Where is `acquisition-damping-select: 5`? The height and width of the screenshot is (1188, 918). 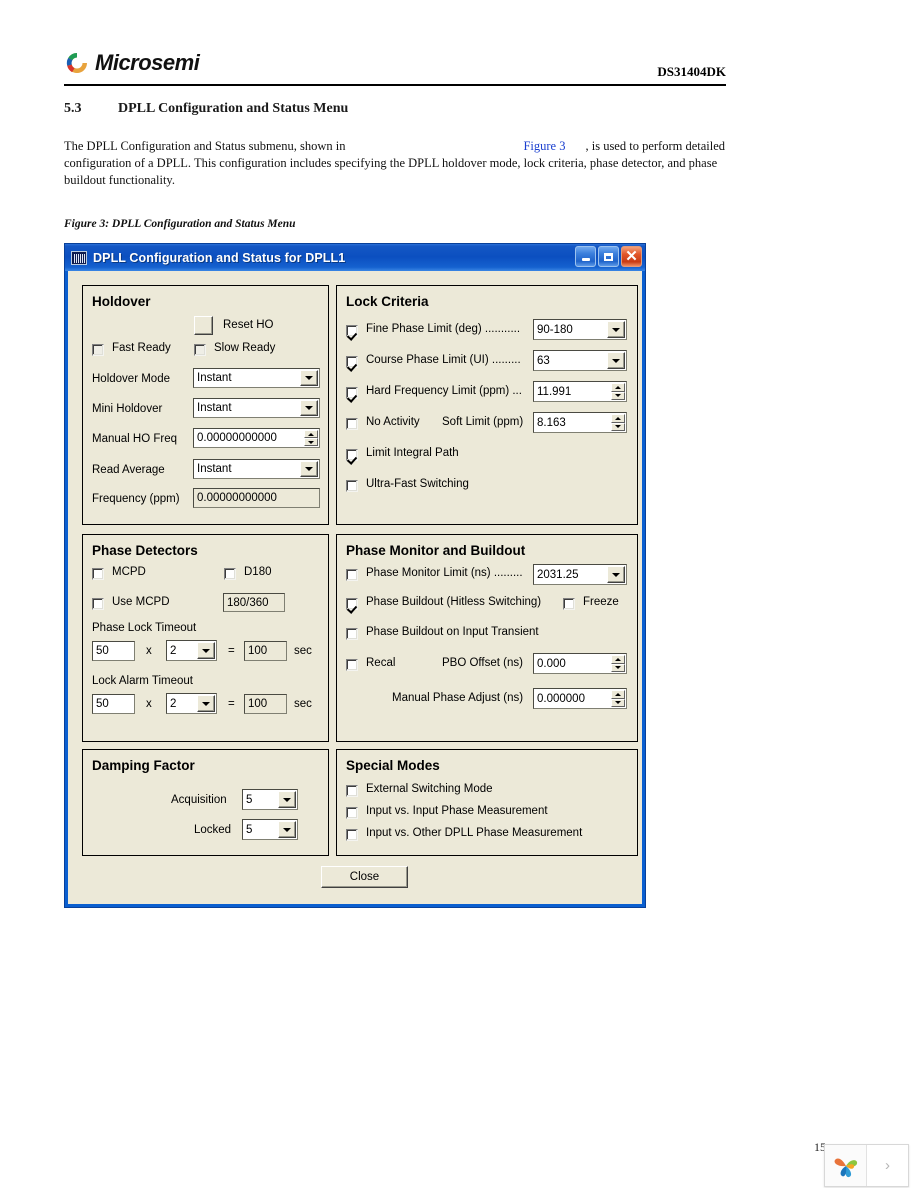 acquisition-damping-select: 5 is located at coordinates (270, 799).